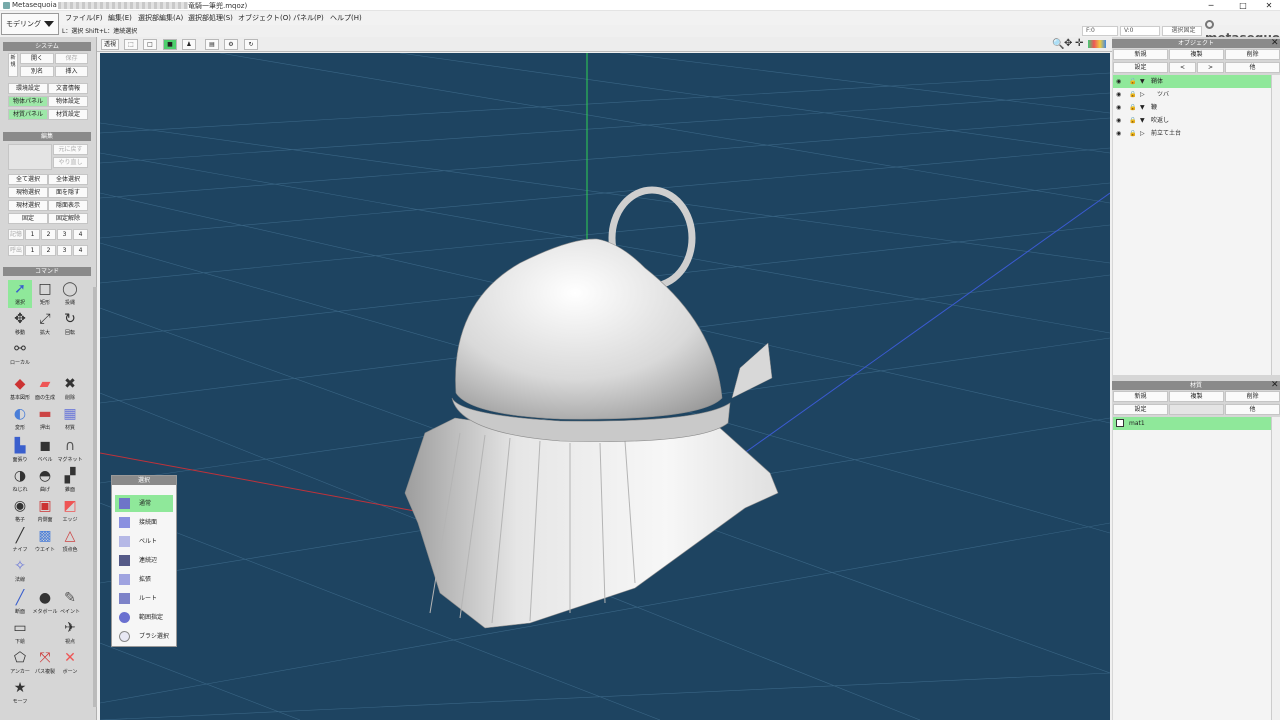 This screenshot has width=1280, height=720. Describe the element at coordinates (20, 693) in the screenshot. I see `tool-36: ★ モーフ` at that location.